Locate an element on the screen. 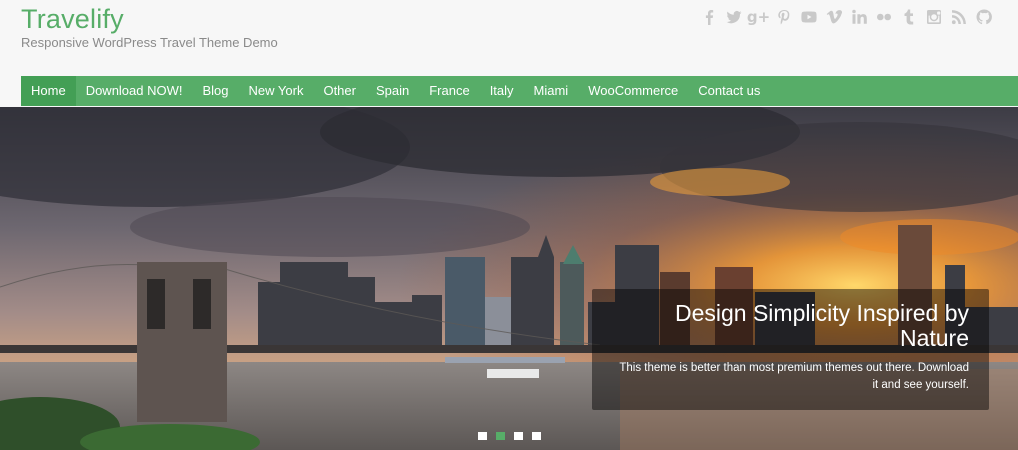  youtube-icon is located at coordinates (808, 17).